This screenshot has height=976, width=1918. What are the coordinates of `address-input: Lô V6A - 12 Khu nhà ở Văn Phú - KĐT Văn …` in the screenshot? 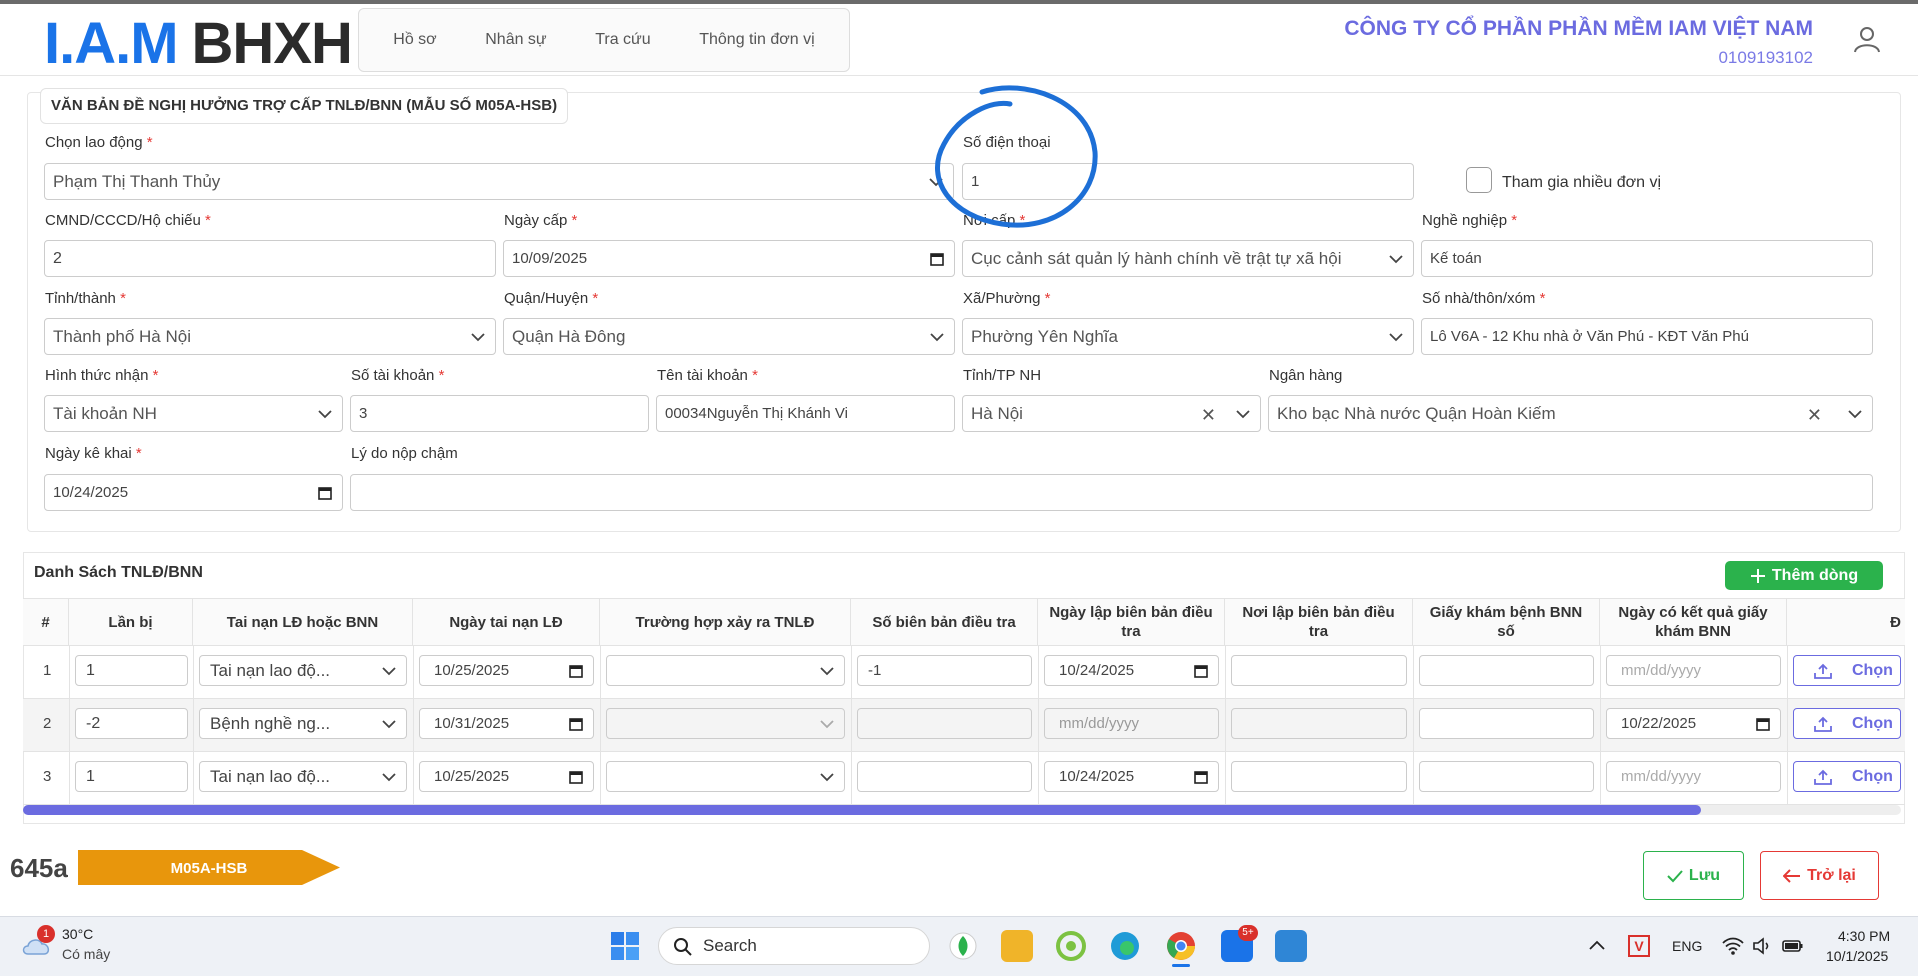 It's located at (1647, 336).